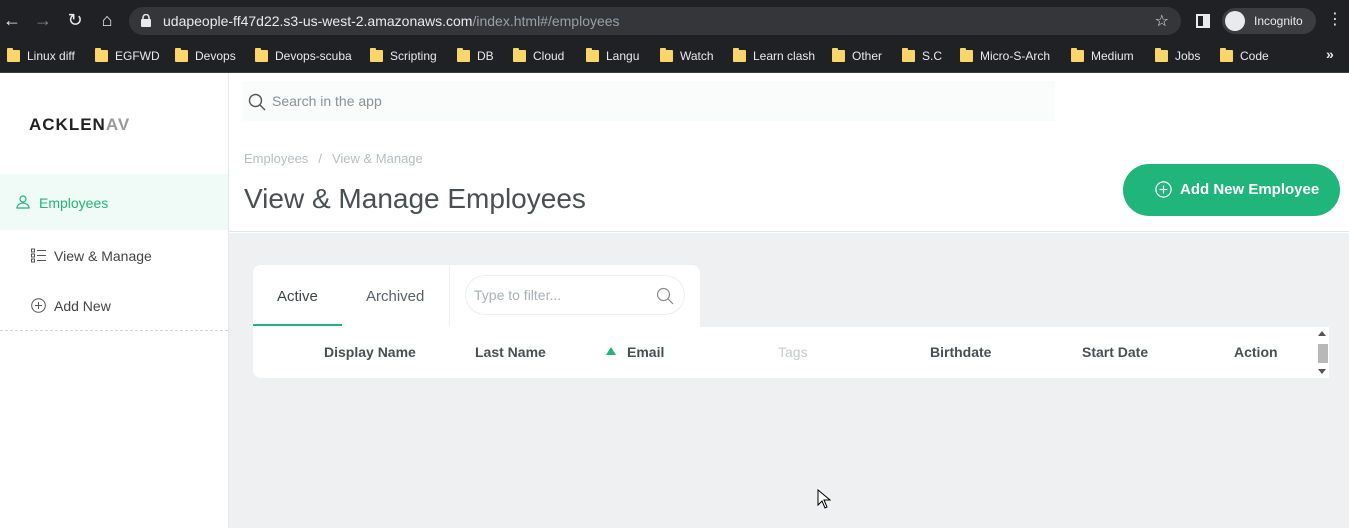 The width and height of the screenshot is (1349, 528). I want to click on browser-menu-icon: ⋮, so click(1335, 20).